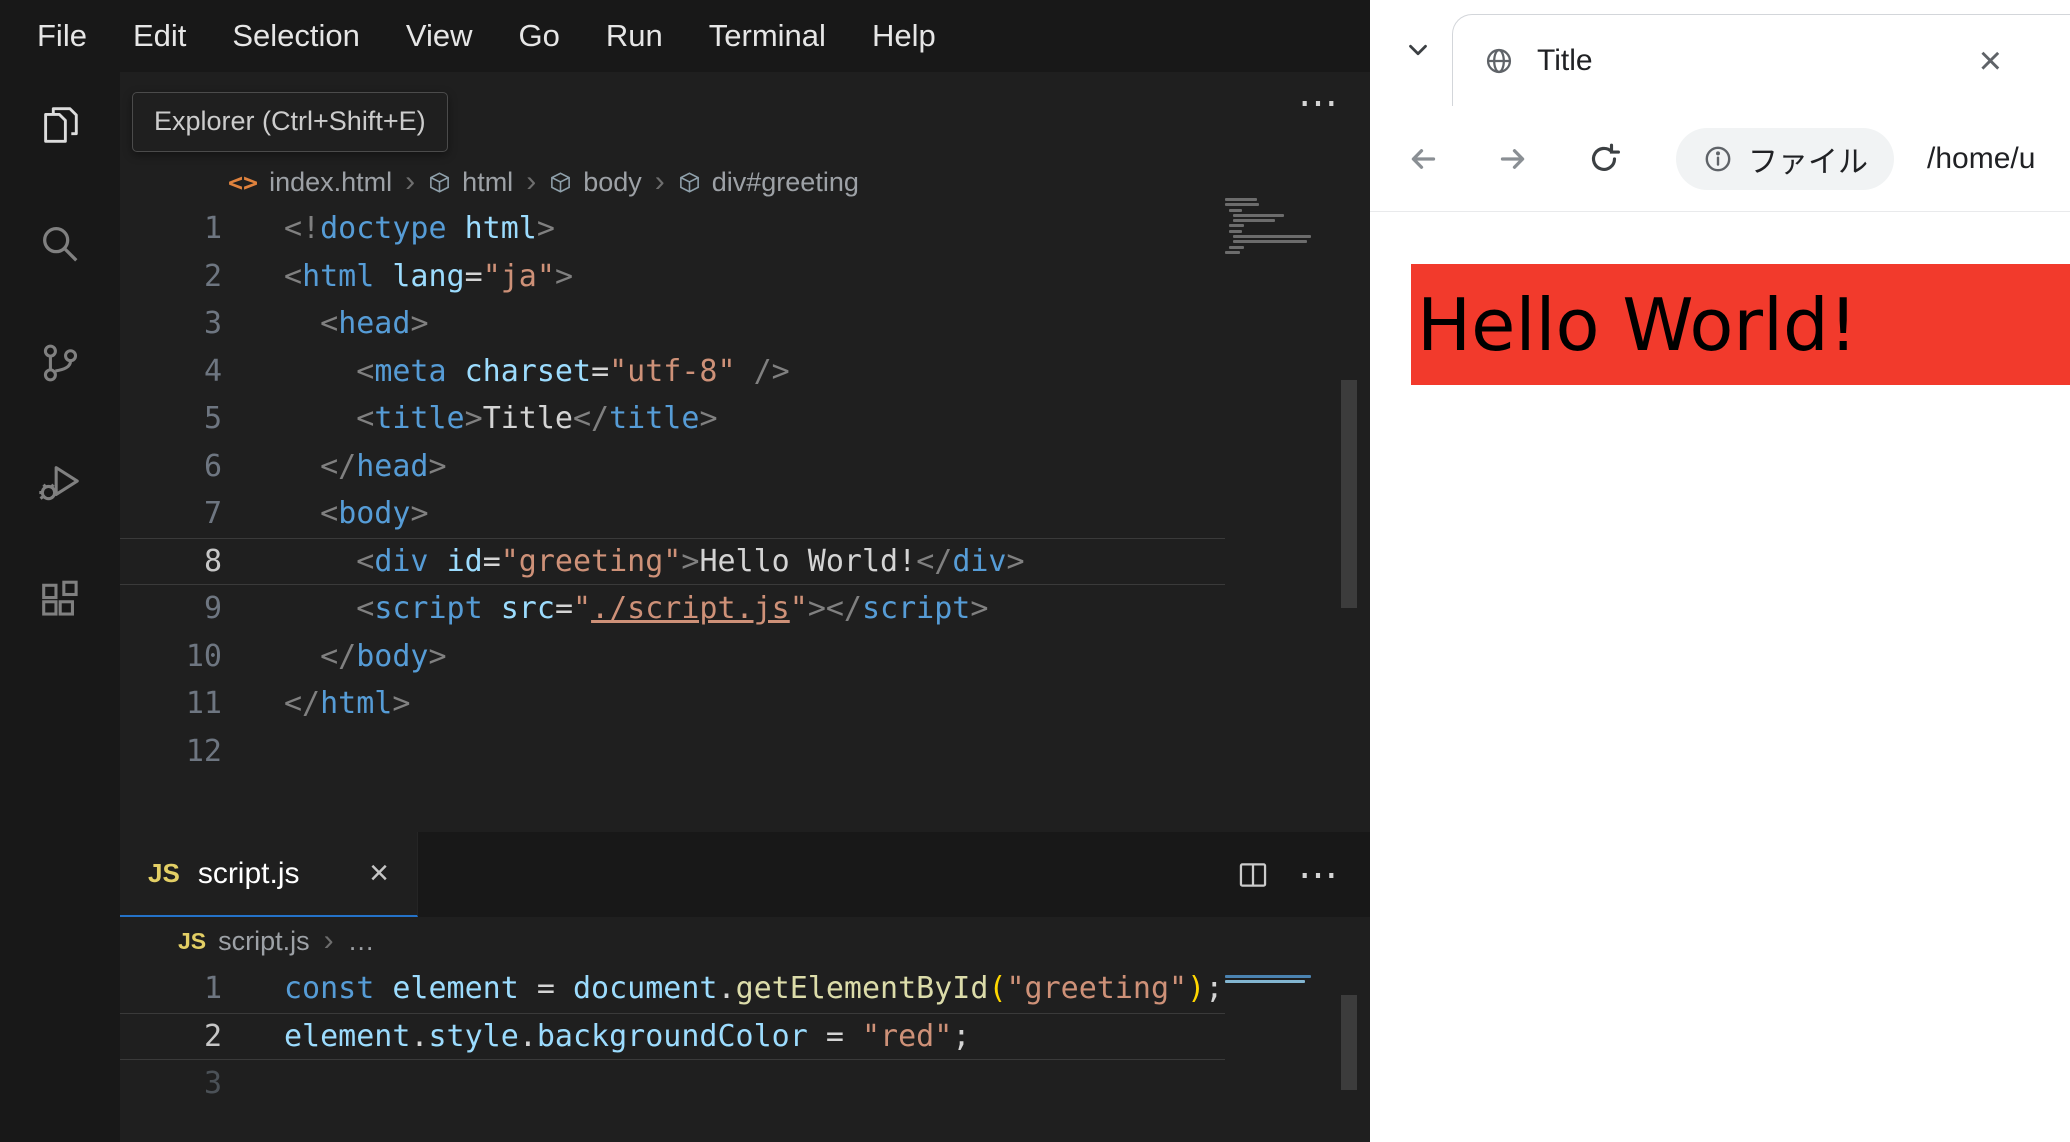 Image resolution: width=2070 pixels, height=1142 pixels. I want to click on menu-item-help: Help, so click(904, 36).